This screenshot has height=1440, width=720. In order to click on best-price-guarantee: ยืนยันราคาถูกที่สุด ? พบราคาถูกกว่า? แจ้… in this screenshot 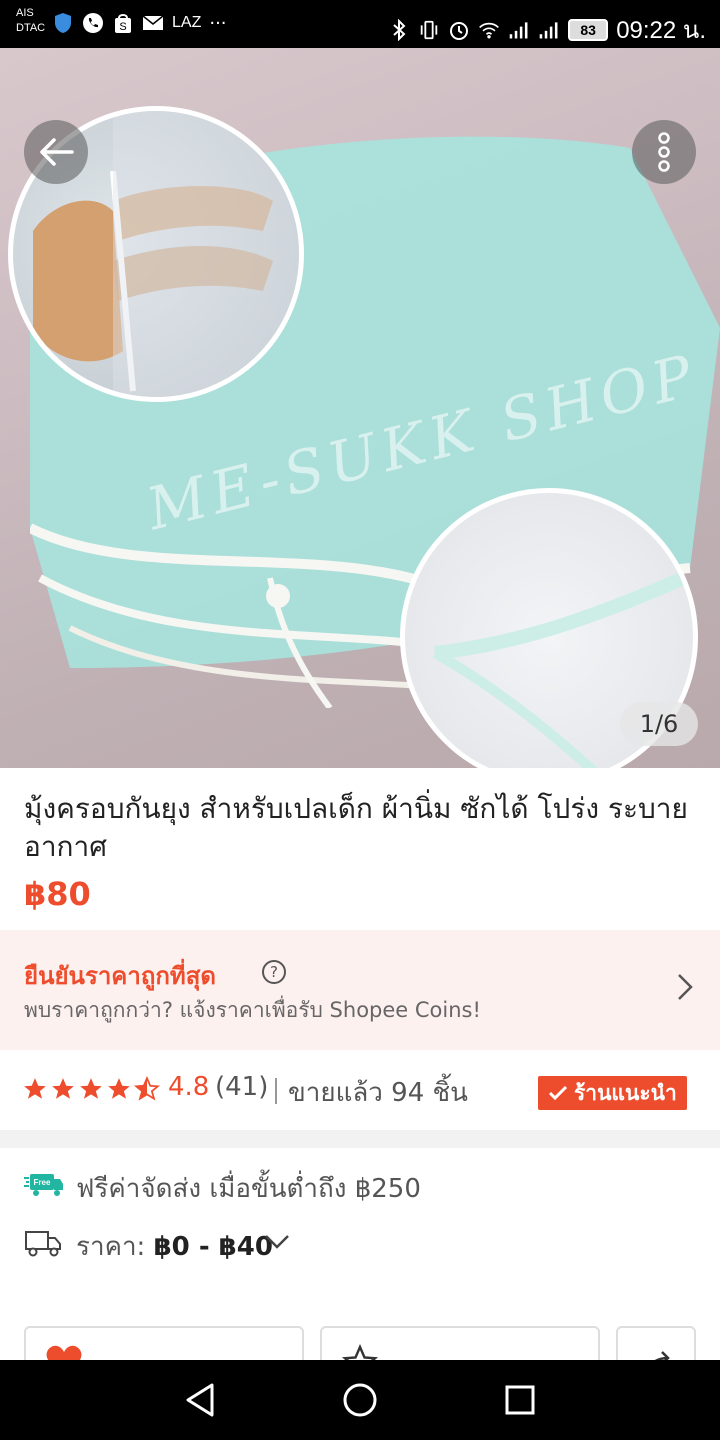, I will do `click(360, 990)`.